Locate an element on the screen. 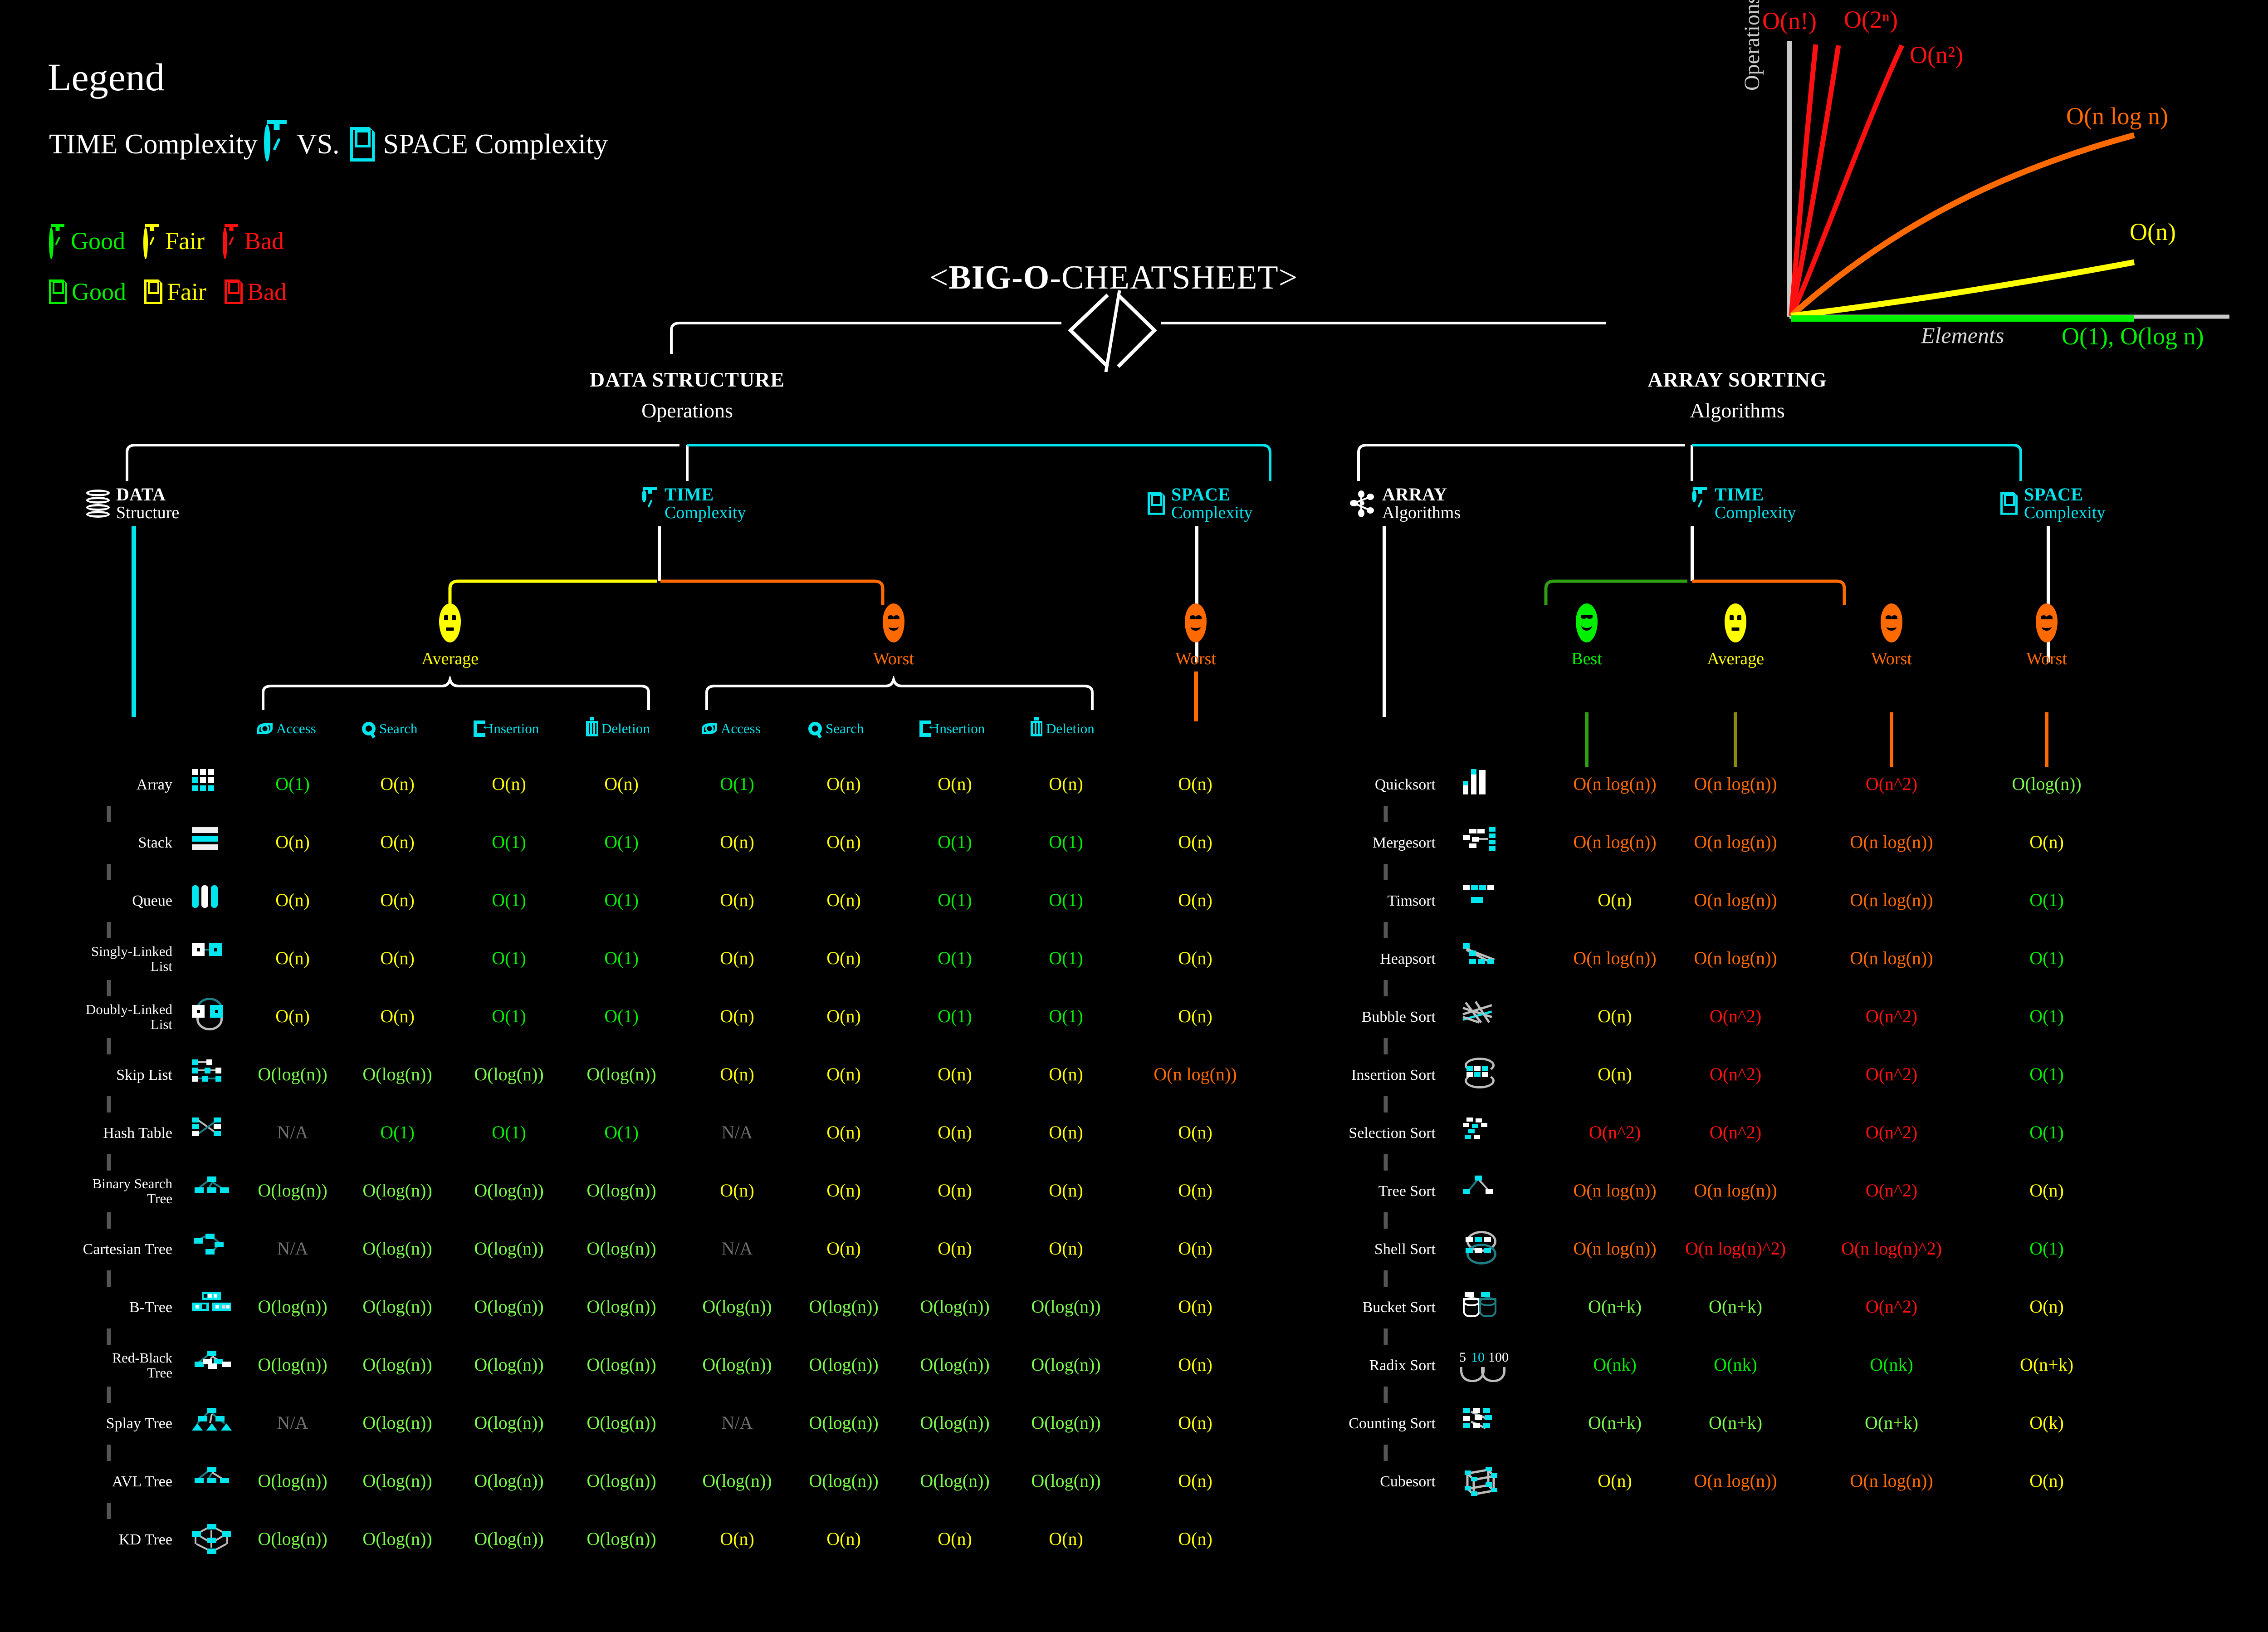  ds-structure-stem is located at coordinates (134, 621).